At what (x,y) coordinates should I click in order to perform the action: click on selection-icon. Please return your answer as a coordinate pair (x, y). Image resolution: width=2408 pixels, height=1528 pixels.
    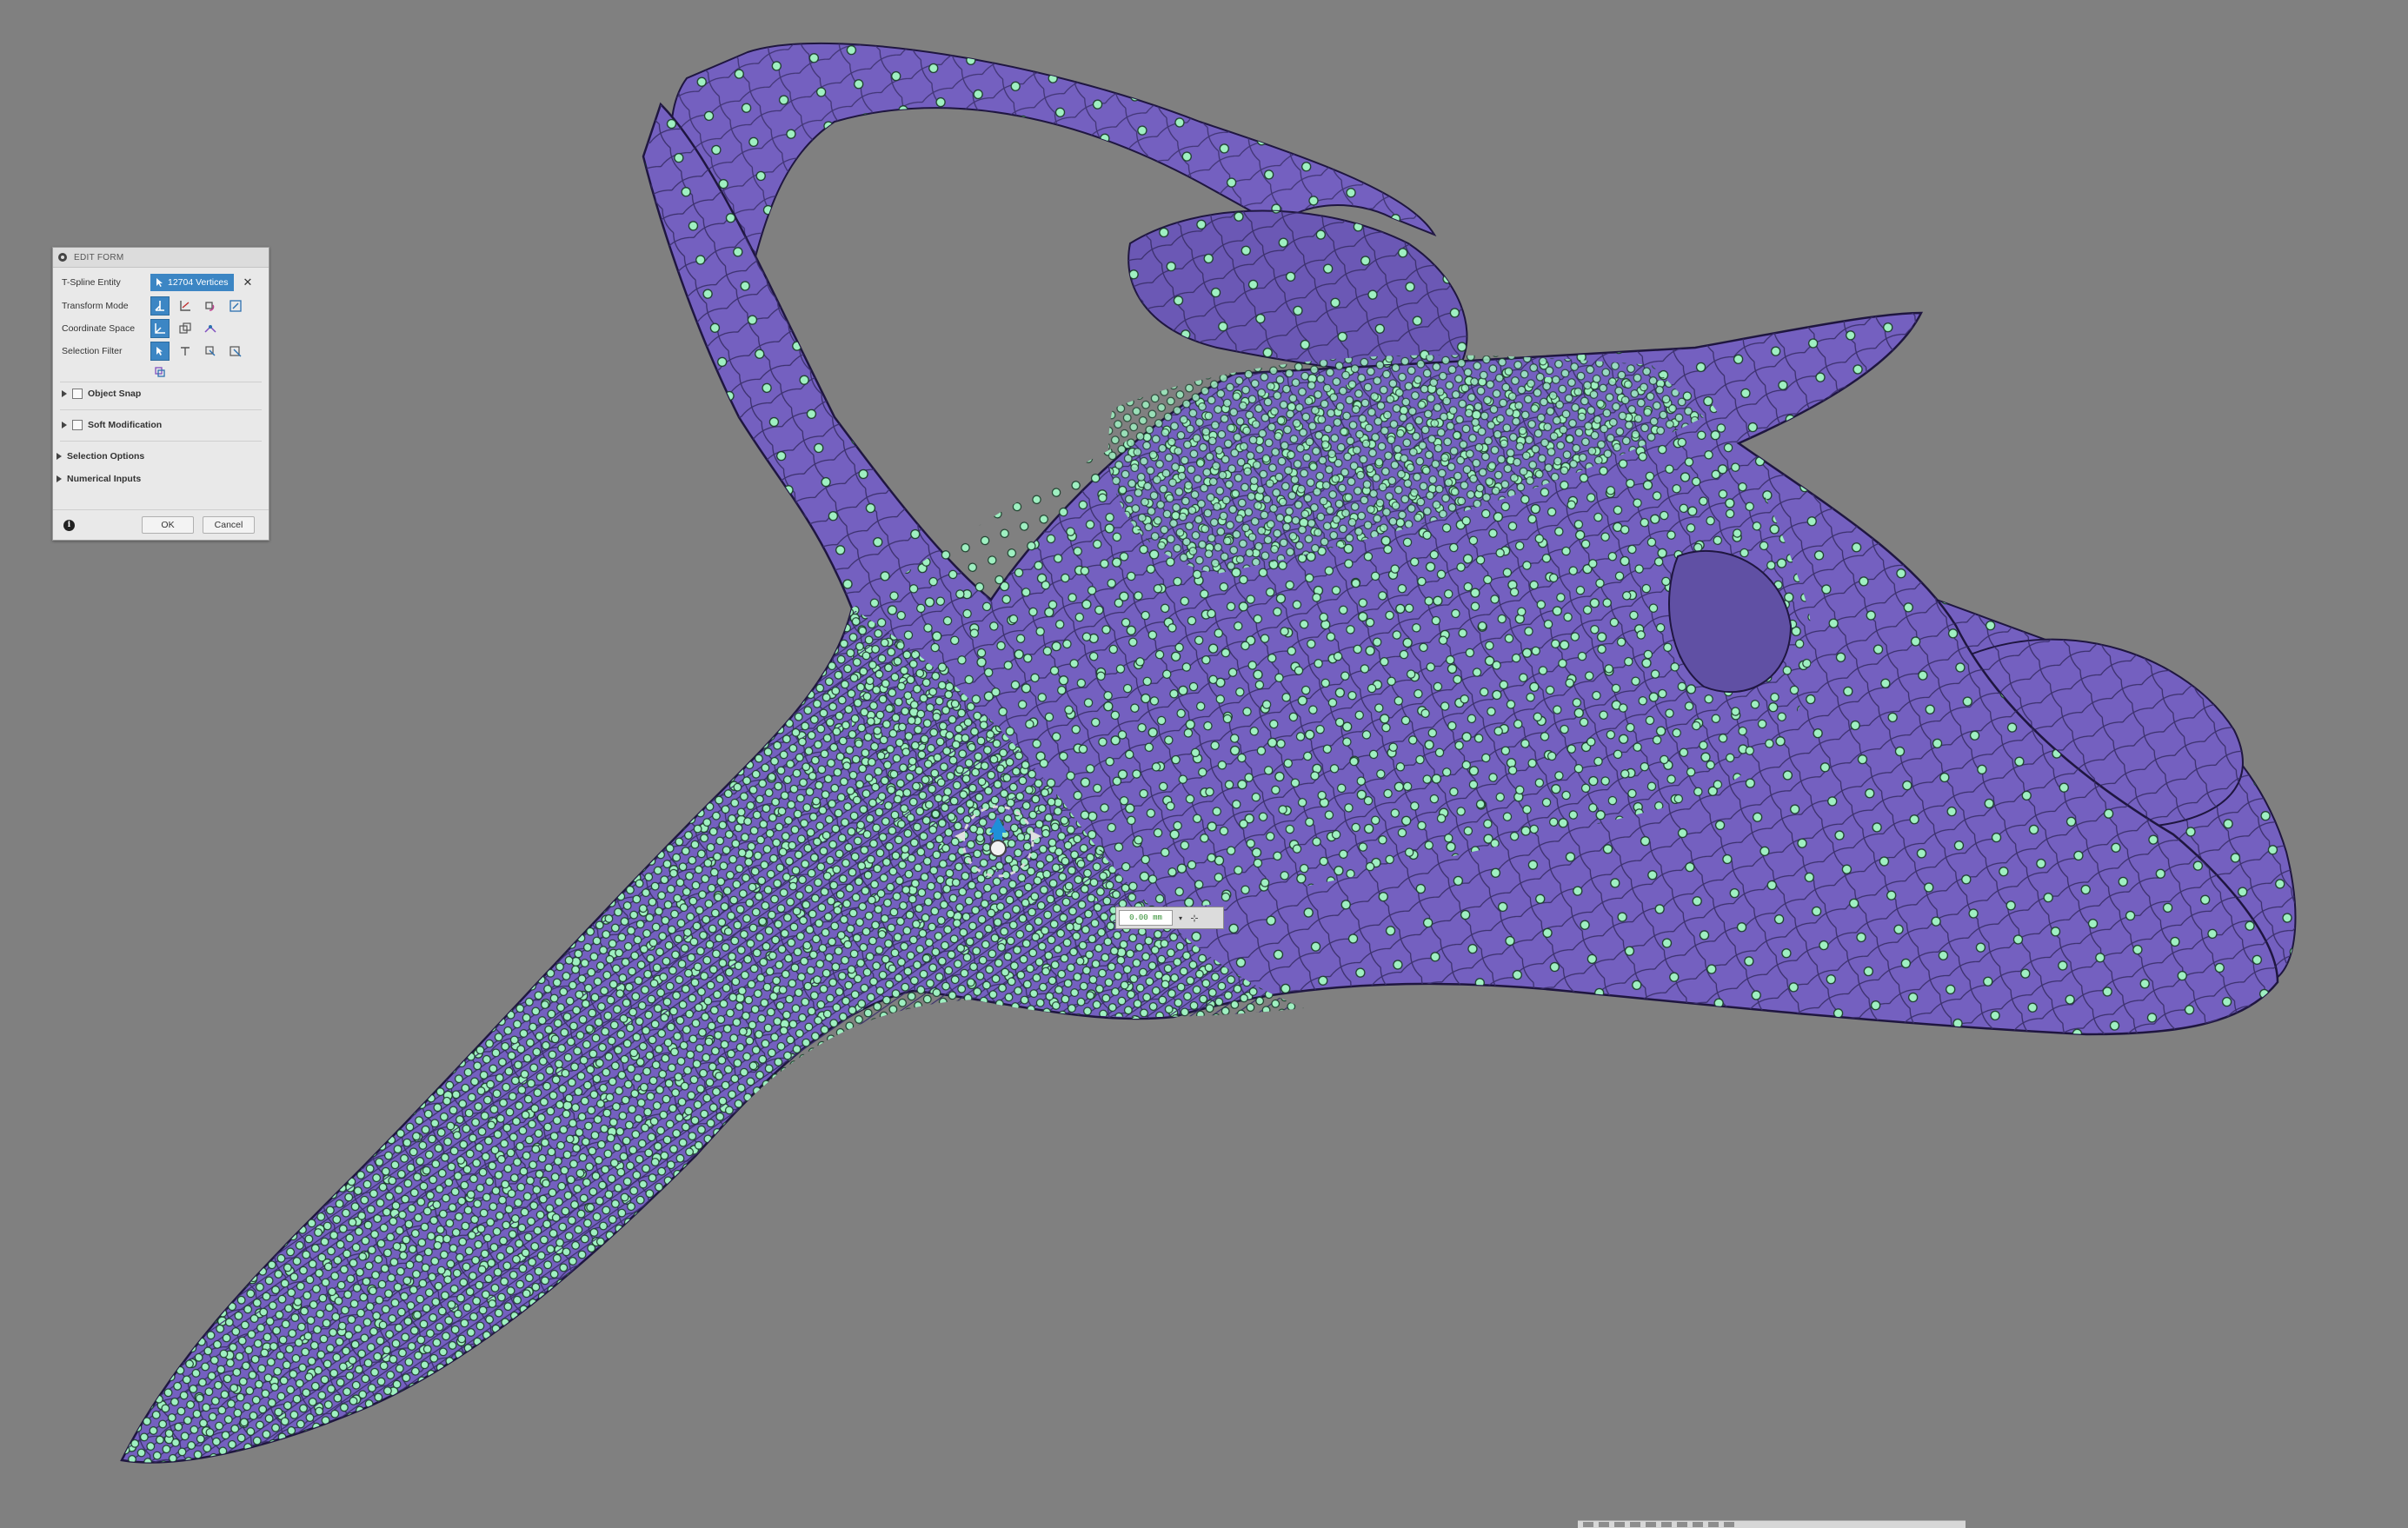
    Looking at the image, I should click on (1729, 1524).